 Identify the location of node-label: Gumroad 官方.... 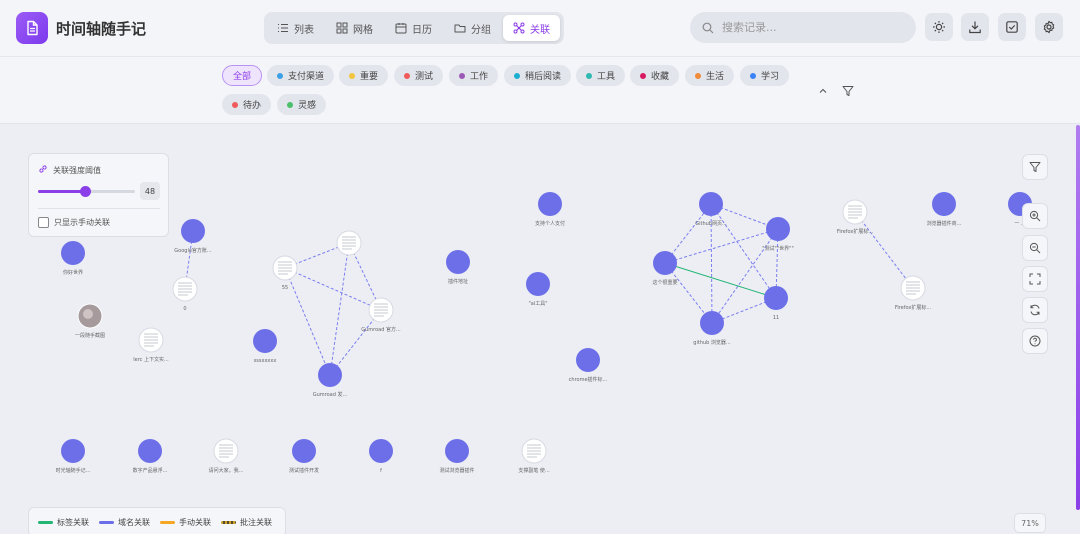
(381, 329).